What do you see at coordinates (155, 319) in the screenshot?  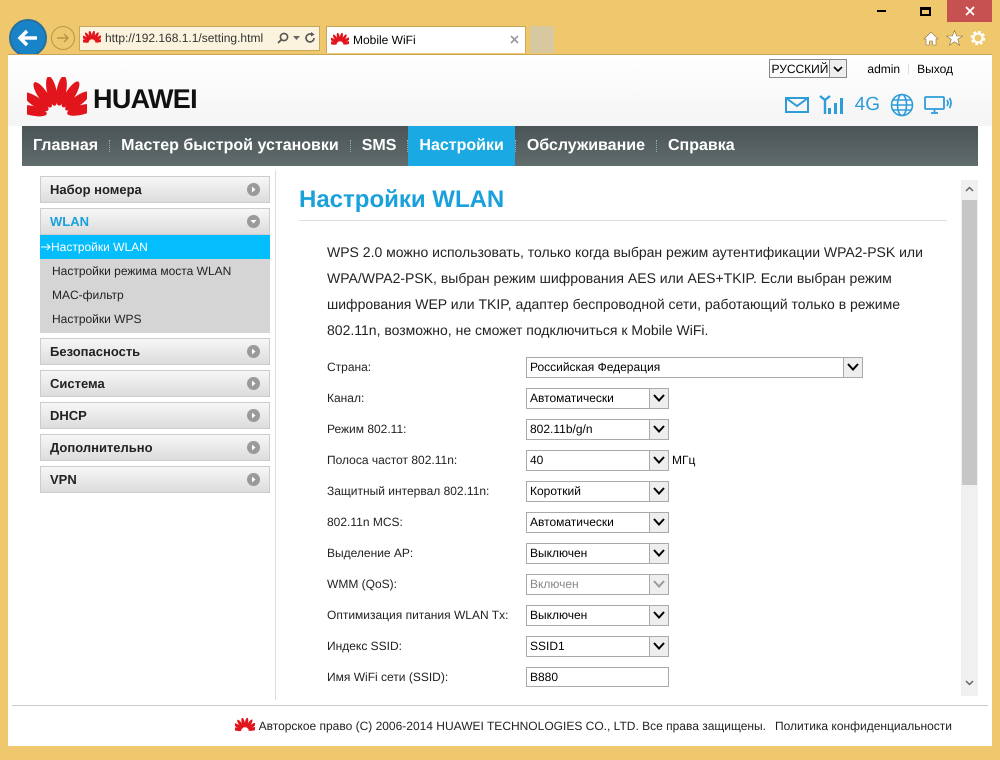 I see `sidebar-item: Настройки WPS` at bounding box center [155, 319].